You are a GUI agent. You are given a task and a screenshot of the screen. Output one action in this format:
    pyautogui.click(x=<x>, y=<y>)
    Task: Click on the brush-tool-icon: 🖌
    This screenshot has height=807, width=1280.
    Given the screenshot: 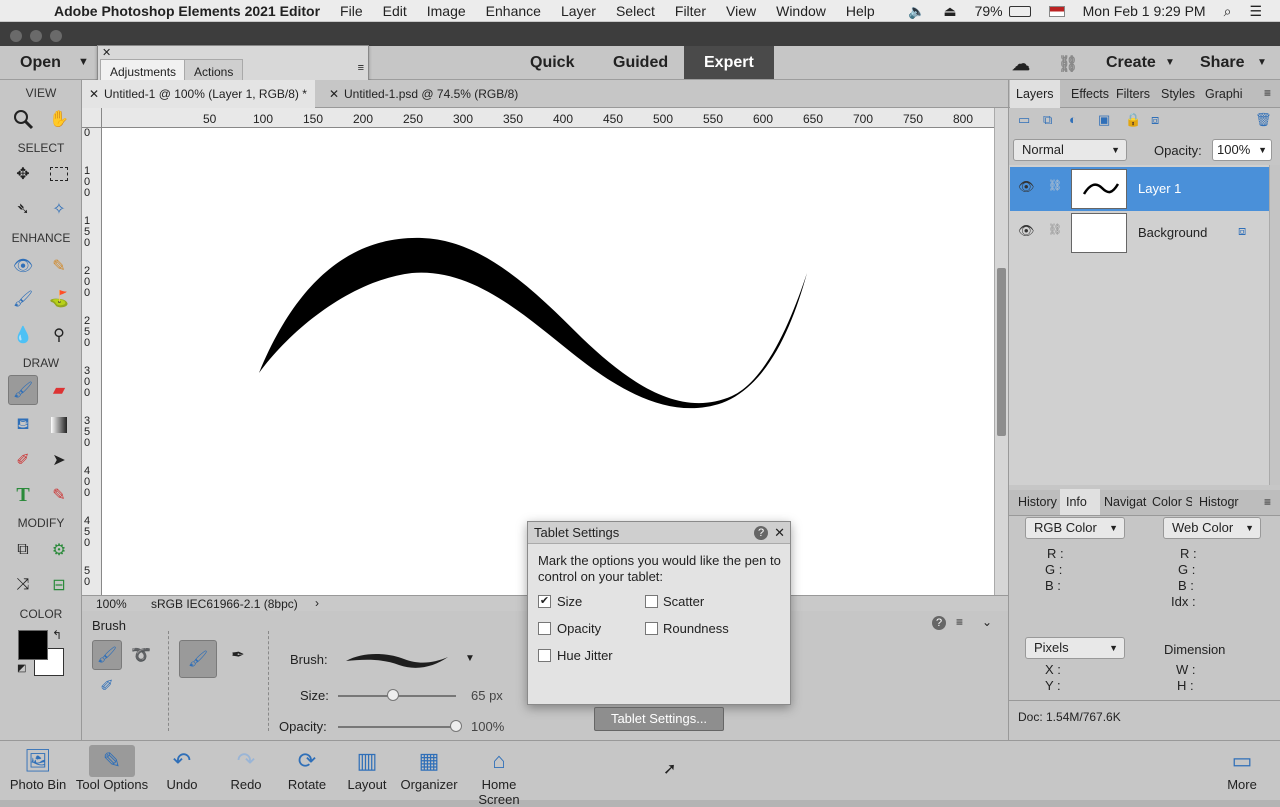 What is the action you would take?
    pyautogui.click(x=23, y=390)
    